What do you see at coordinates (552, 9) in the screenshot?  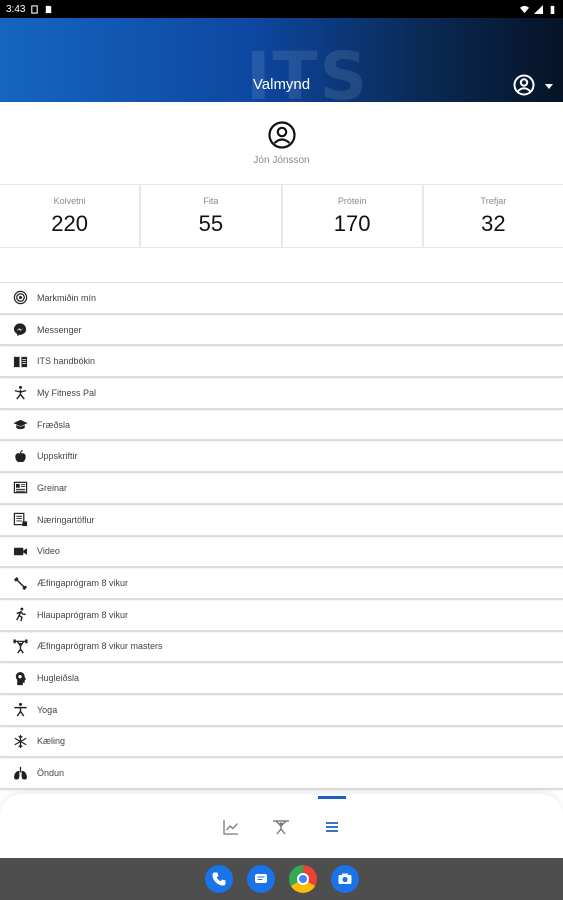 I see `battery-icon` at bounding box center [552, 9].